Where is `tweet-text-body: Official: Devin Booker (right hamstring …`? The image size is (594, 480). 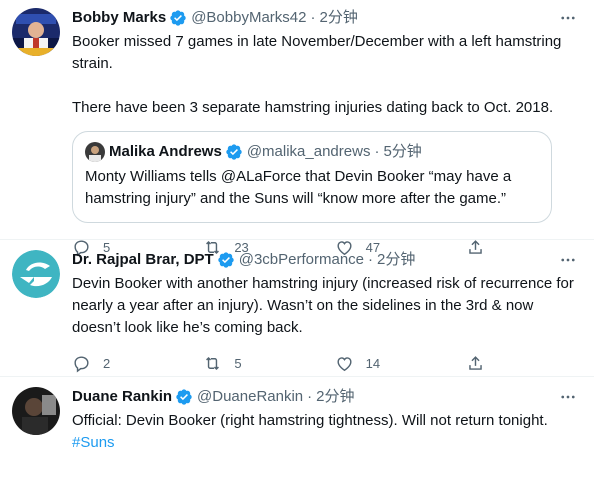
tweet-text-body: Official: Devin Booker (right hamstring … is located at coordinates (310, 420).